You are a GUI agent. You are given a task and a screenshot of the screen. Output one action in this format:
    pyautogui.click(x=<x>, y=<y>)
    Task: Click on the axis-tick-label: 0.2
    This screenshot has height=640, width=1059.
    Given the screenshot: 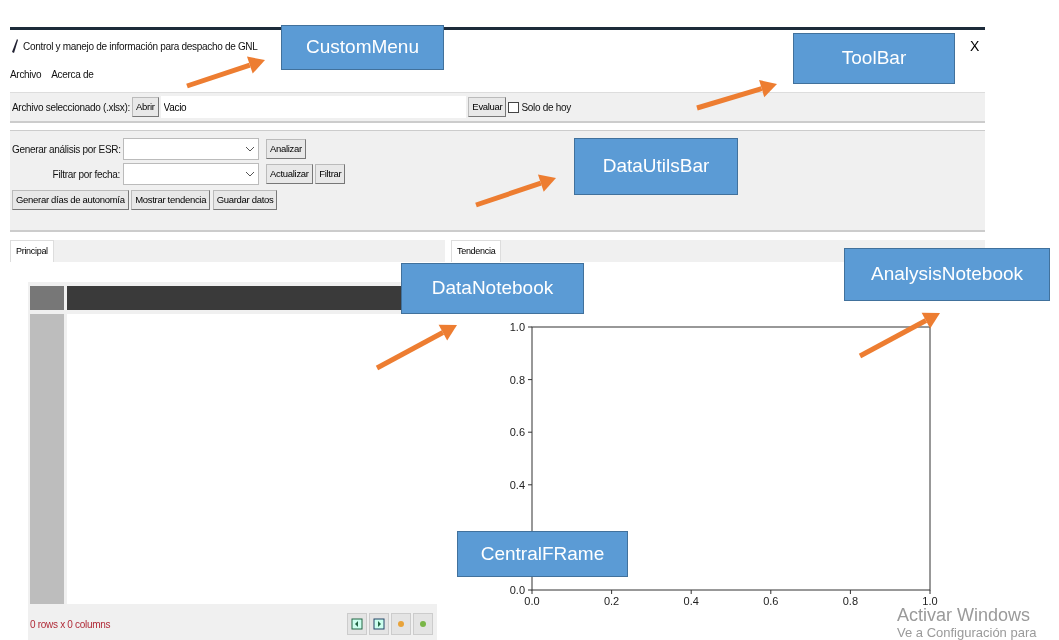 What is the action you would take?
    pyautogui.click(x=611, y=601)
    